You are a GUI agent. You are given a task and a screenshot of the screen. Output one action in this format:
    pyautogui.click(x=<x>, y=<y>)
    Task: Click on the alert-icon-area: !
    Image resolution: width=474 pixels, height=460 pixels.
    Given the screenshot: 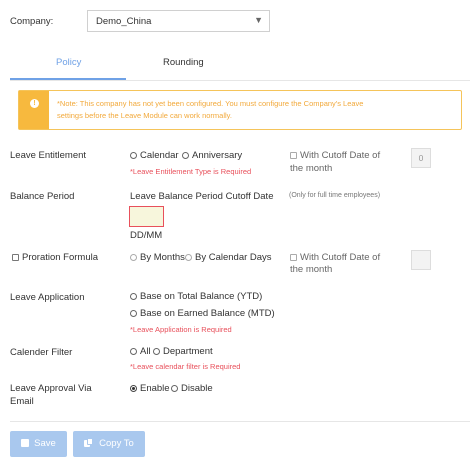 What is the action you would take?
    pyautogui.click(x=34, y=110)
    